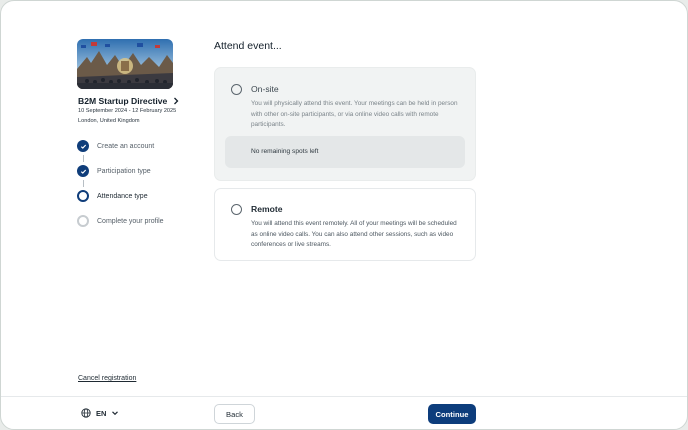 The height and width of the screenshot is (430, 688). Describe the element at coordinates (236, 89) in the screenshot. I see `onsite-radio` at that location.